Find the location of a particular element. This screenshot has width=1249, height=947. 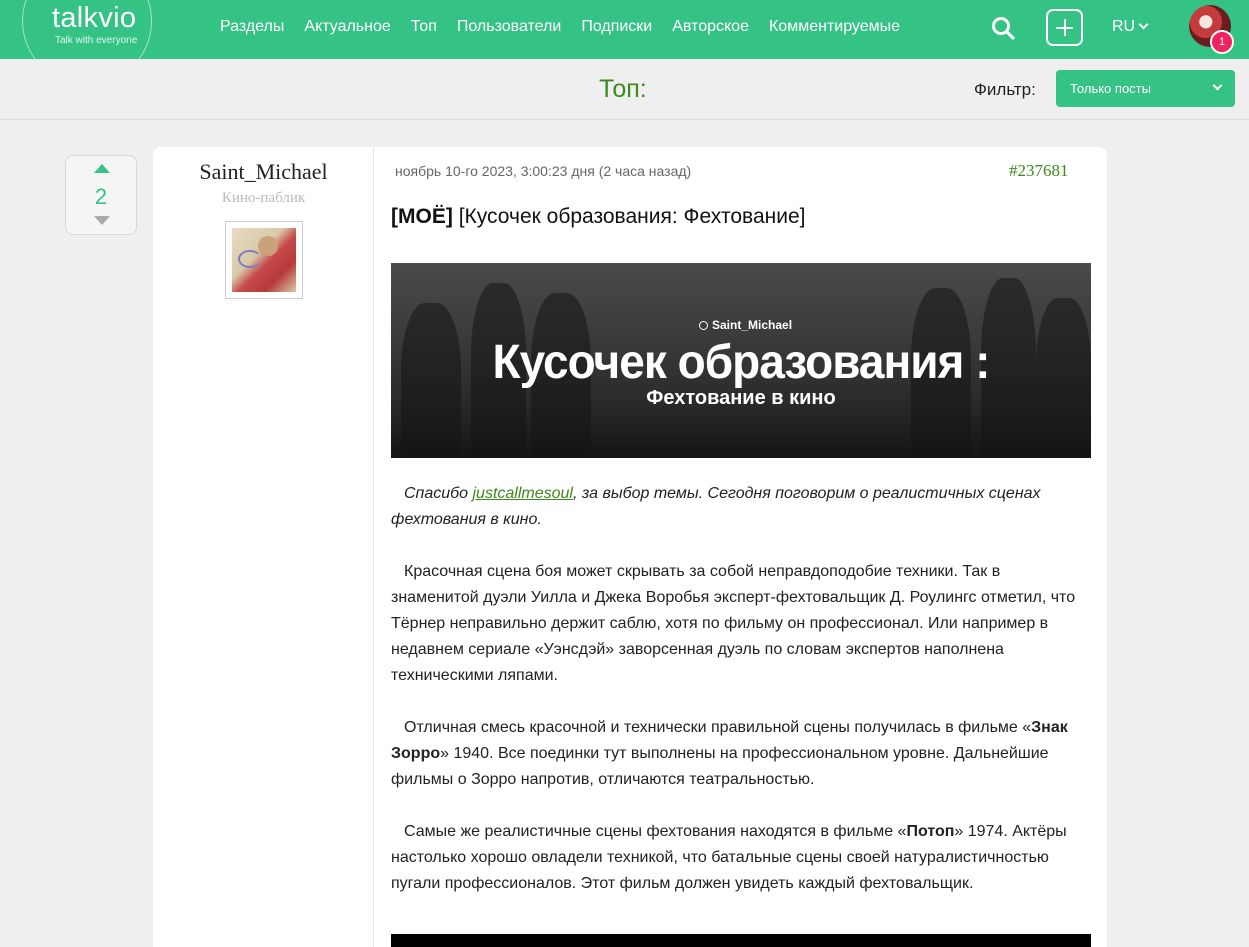

upvote-arrow-icon is located at coordinates (102, 168).